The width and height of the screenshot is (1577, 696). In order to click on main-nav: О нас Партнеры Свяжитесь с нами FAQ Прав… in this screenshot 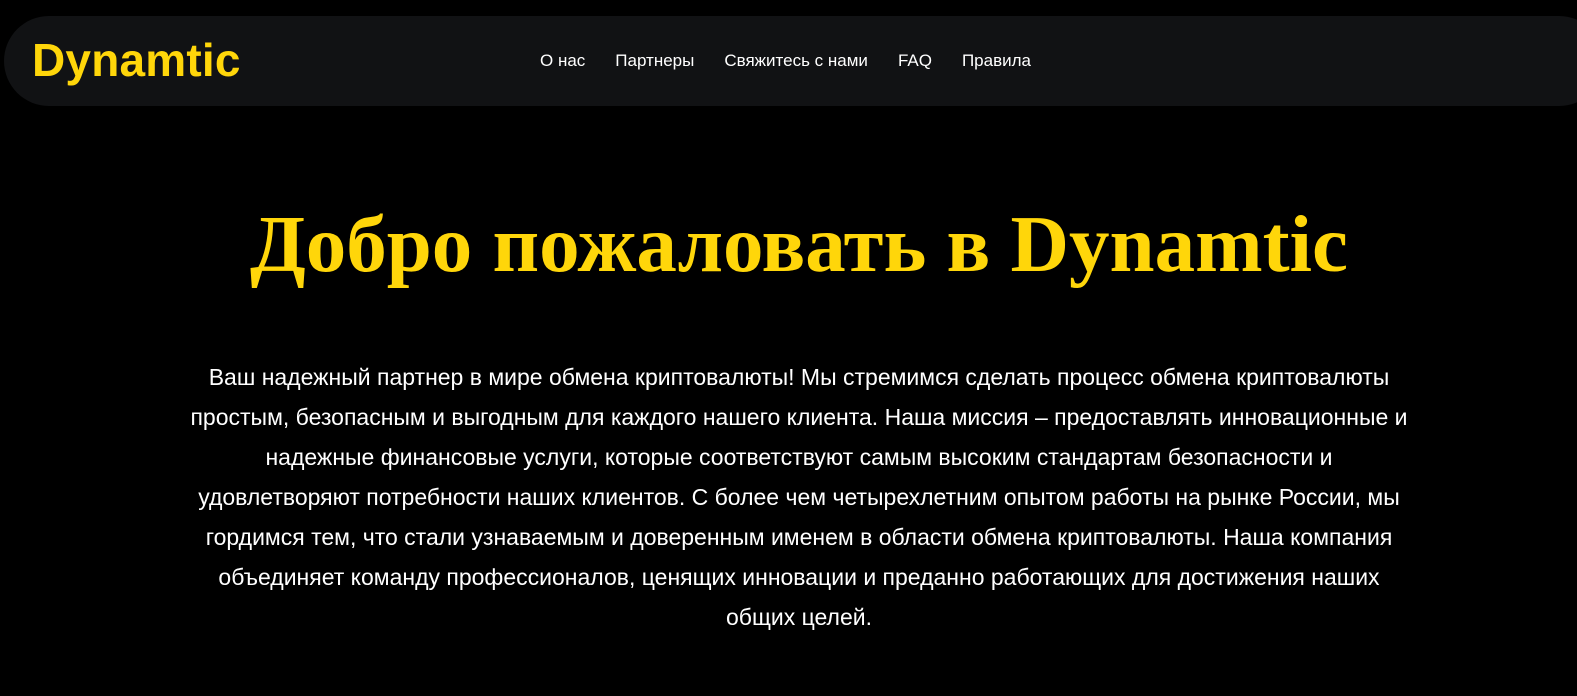, I will do `click(793, 61)`.